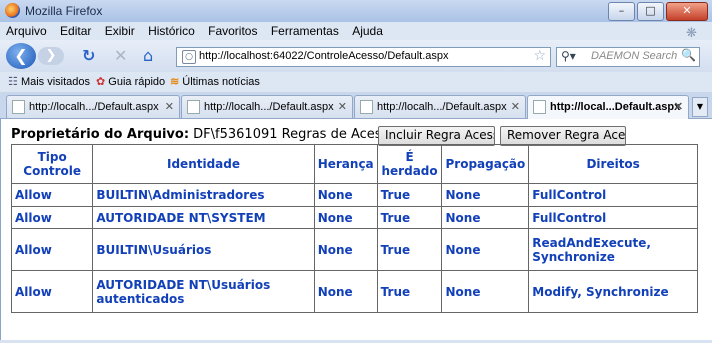 The image size is (712, 343). I want to click on bookmark-label: Guia rápido, so click(137, 82).